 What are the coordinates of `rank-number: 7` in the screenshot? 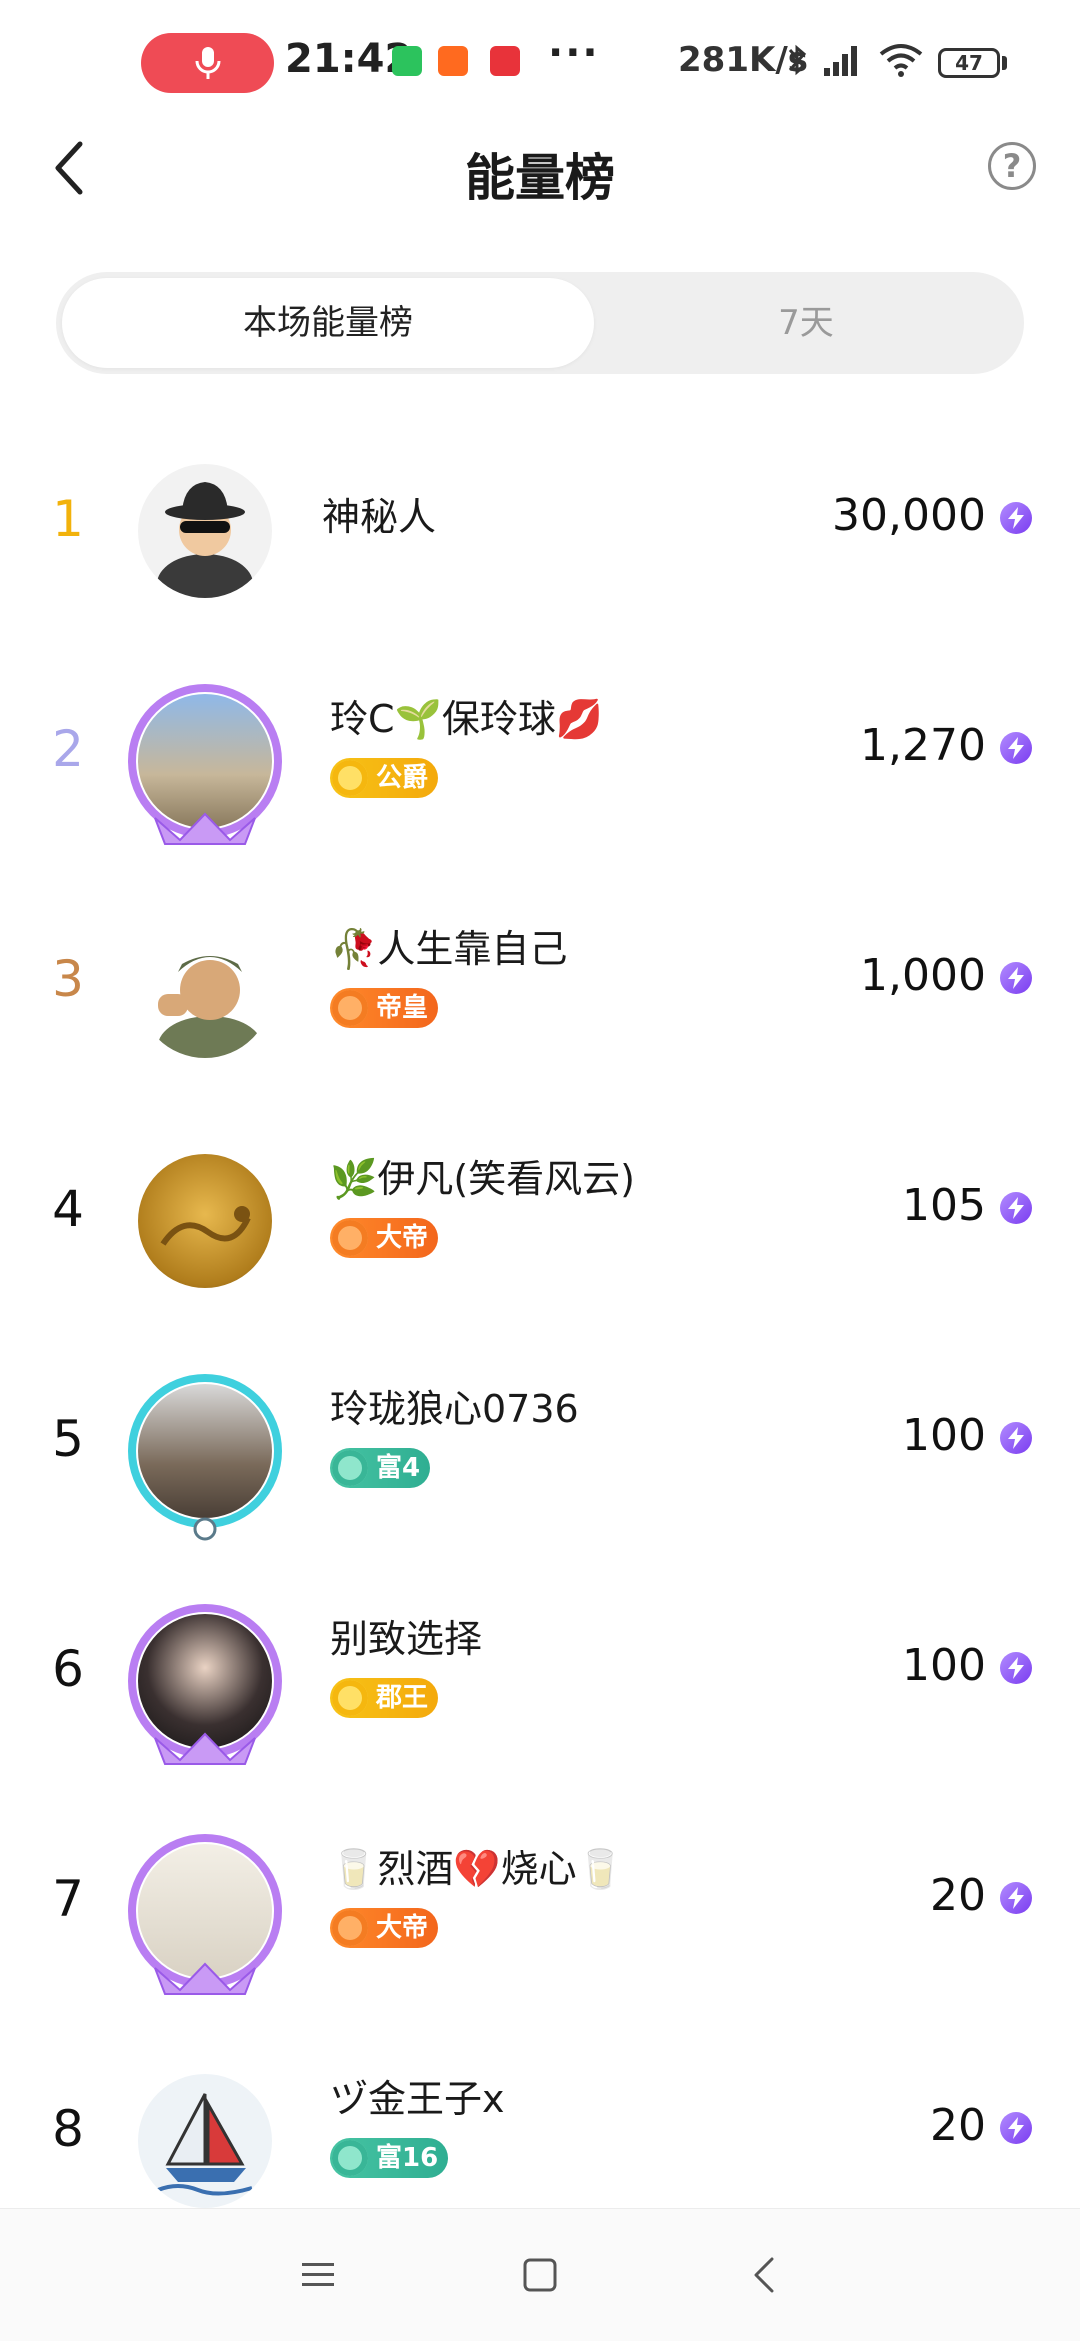 It's located at (68, 1899).